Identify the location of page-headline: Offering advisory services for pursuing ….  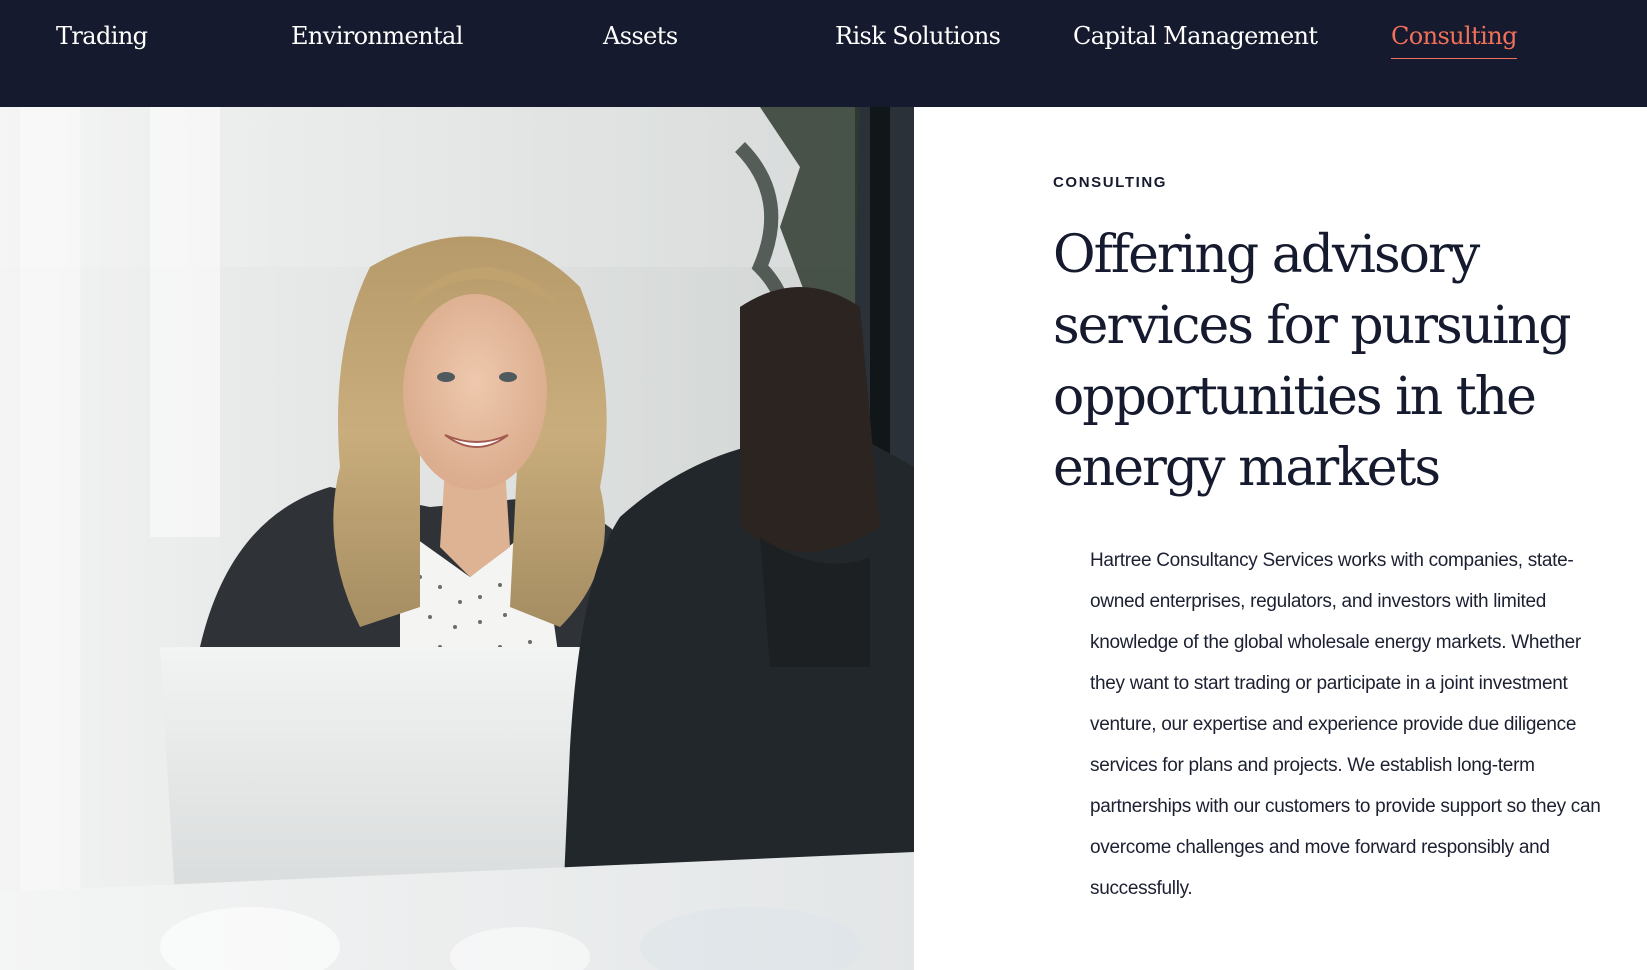
(1312, 361).